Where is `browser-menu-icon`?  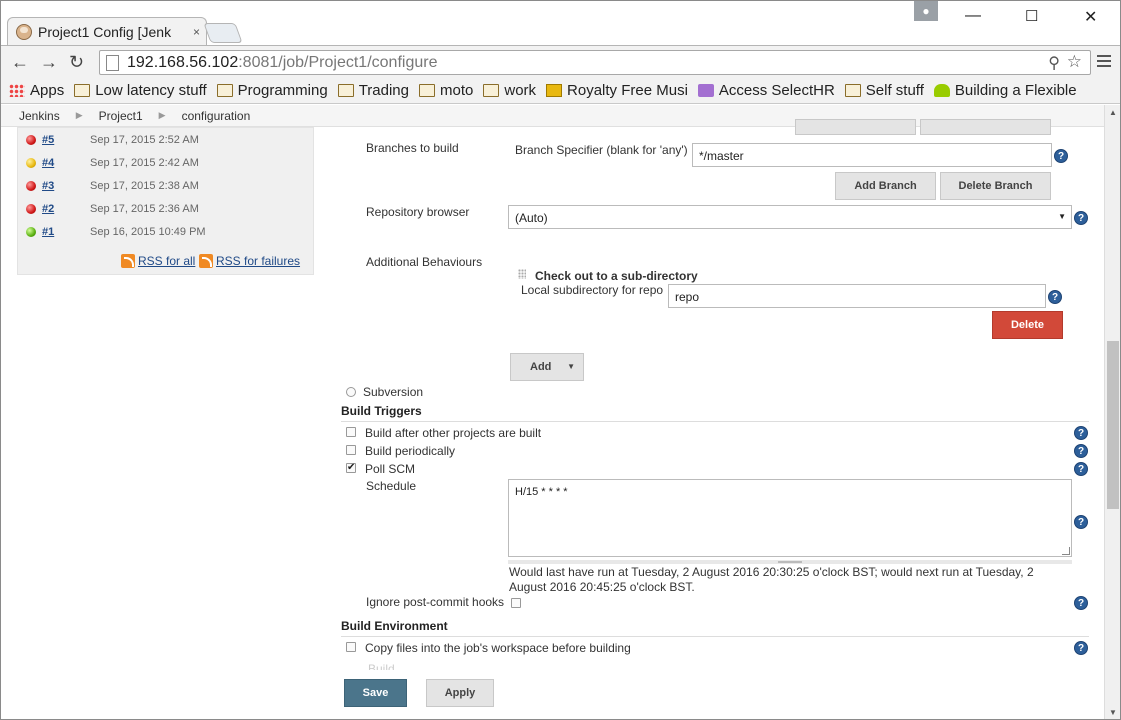 browser-menu-icon is located at coordinates (1104, 60).